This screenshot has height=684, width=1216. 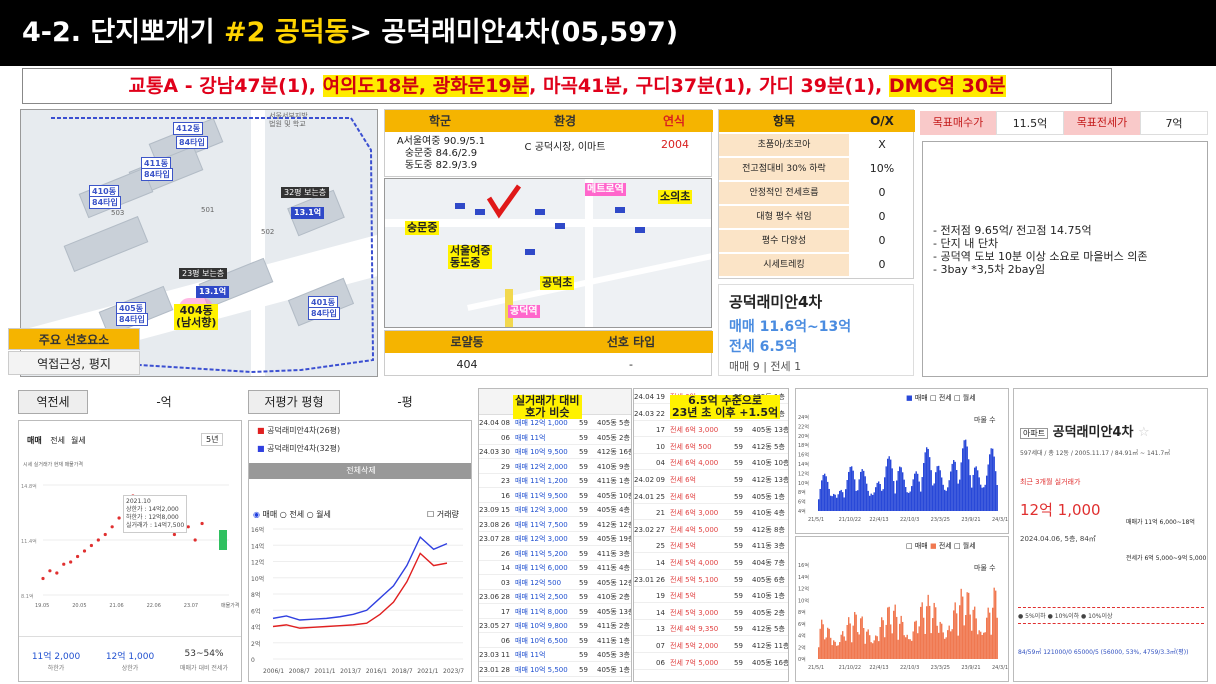 I want to click on cell: 23.05, so click(x=489, y=626).